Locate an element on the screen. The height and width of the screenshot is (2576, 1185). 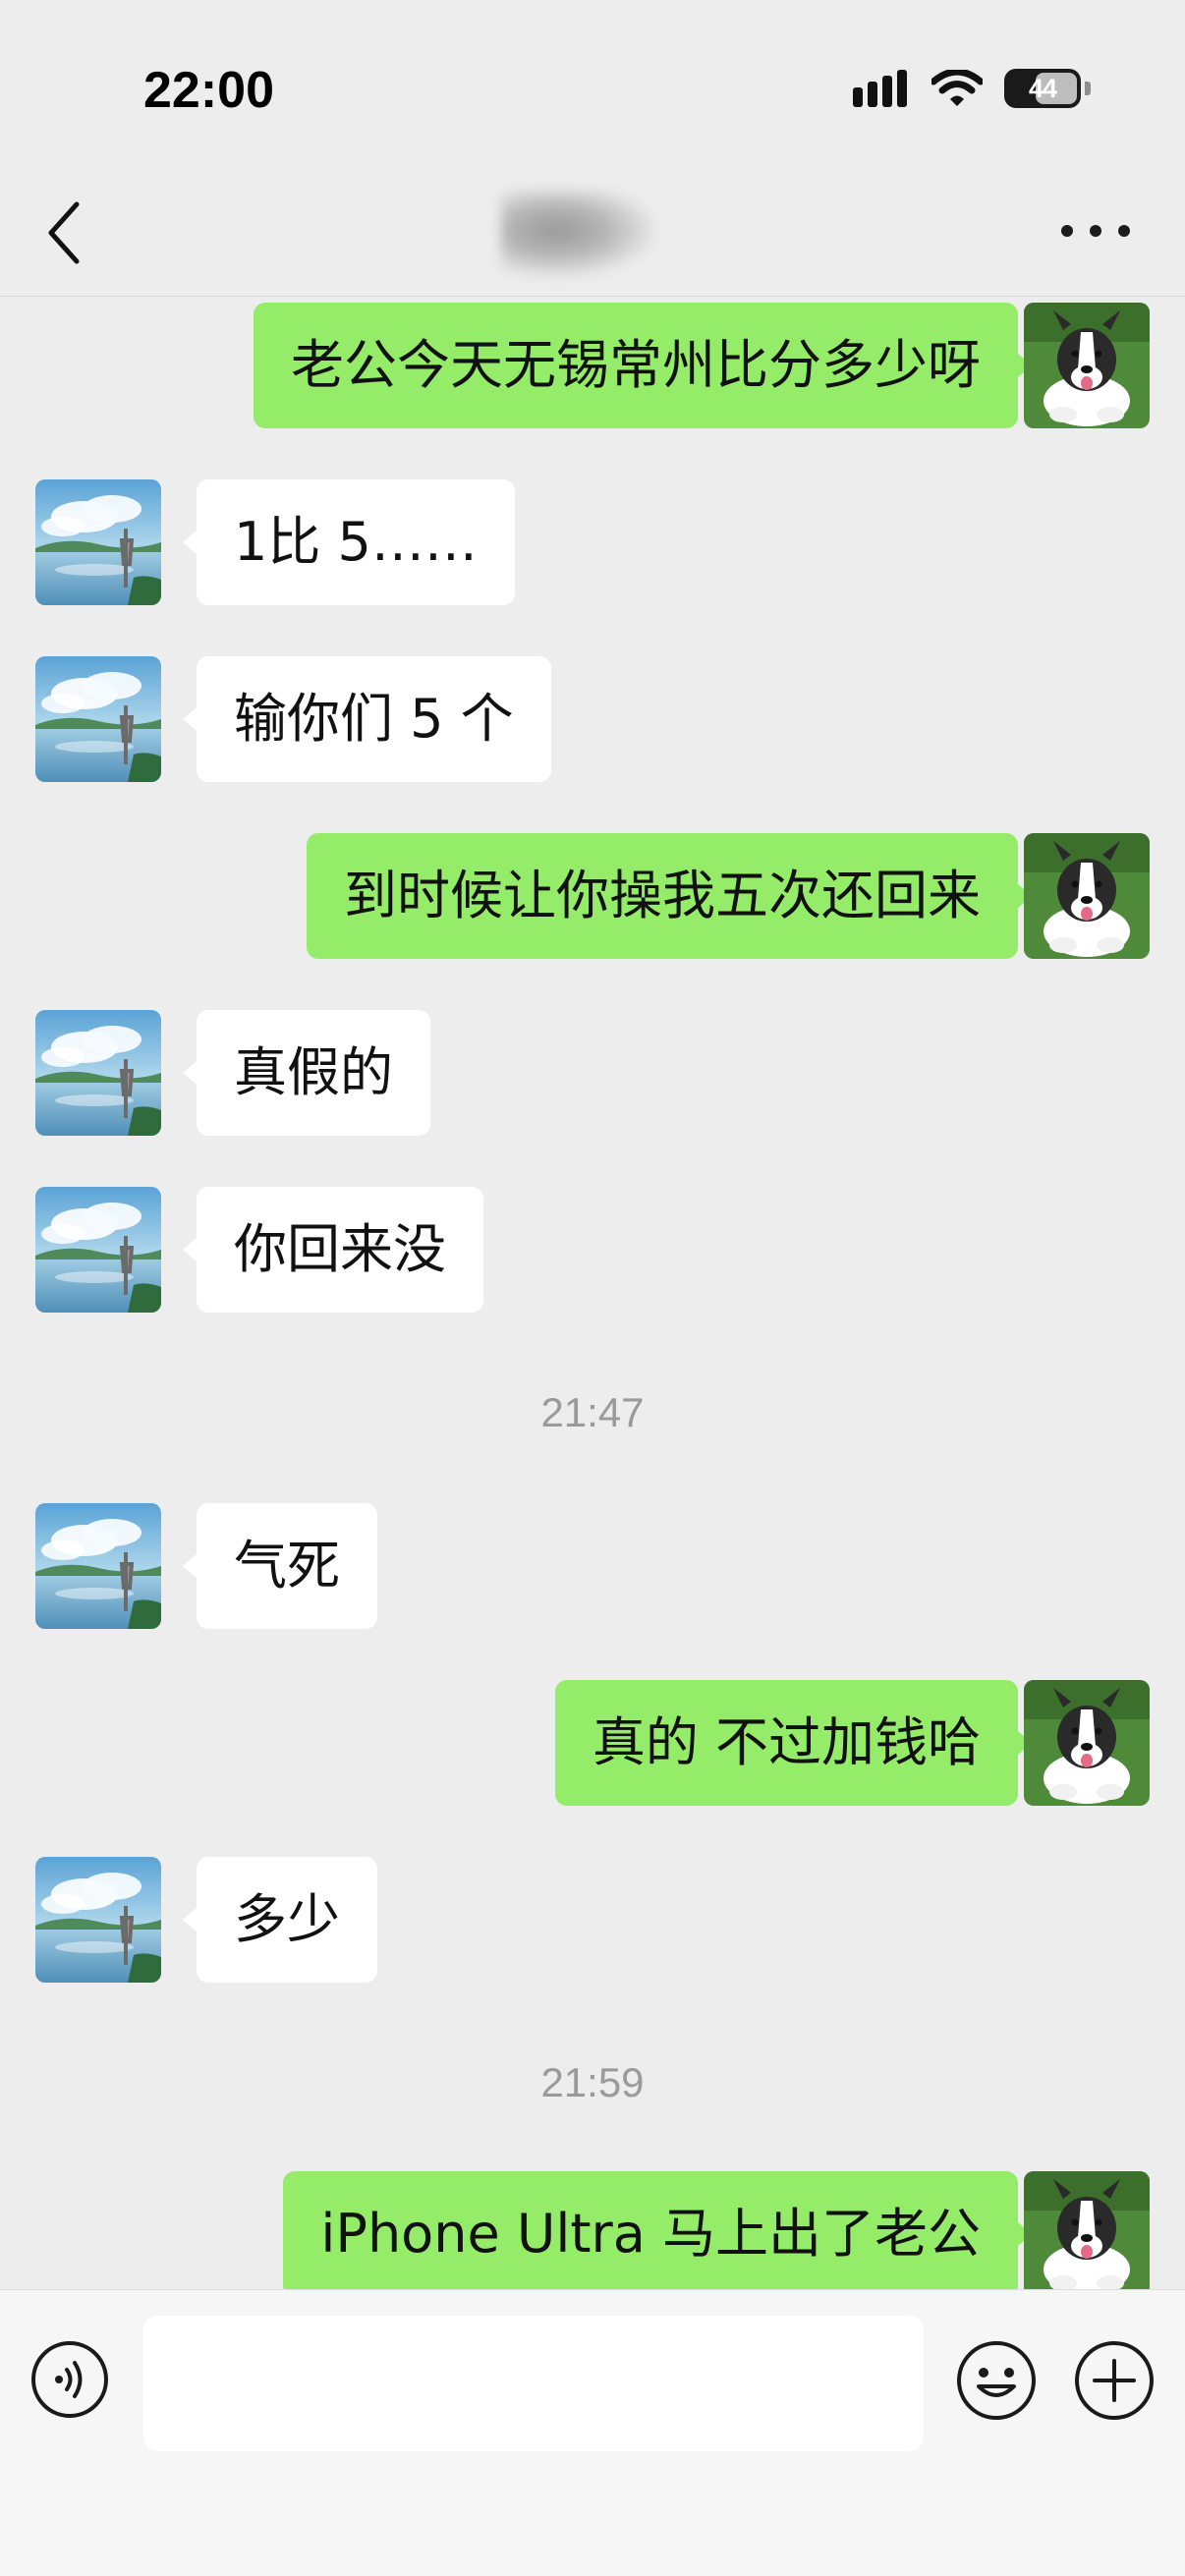
message-row: iPhone Ultra 马上出了老公 is located at coordinates (592, 2227).